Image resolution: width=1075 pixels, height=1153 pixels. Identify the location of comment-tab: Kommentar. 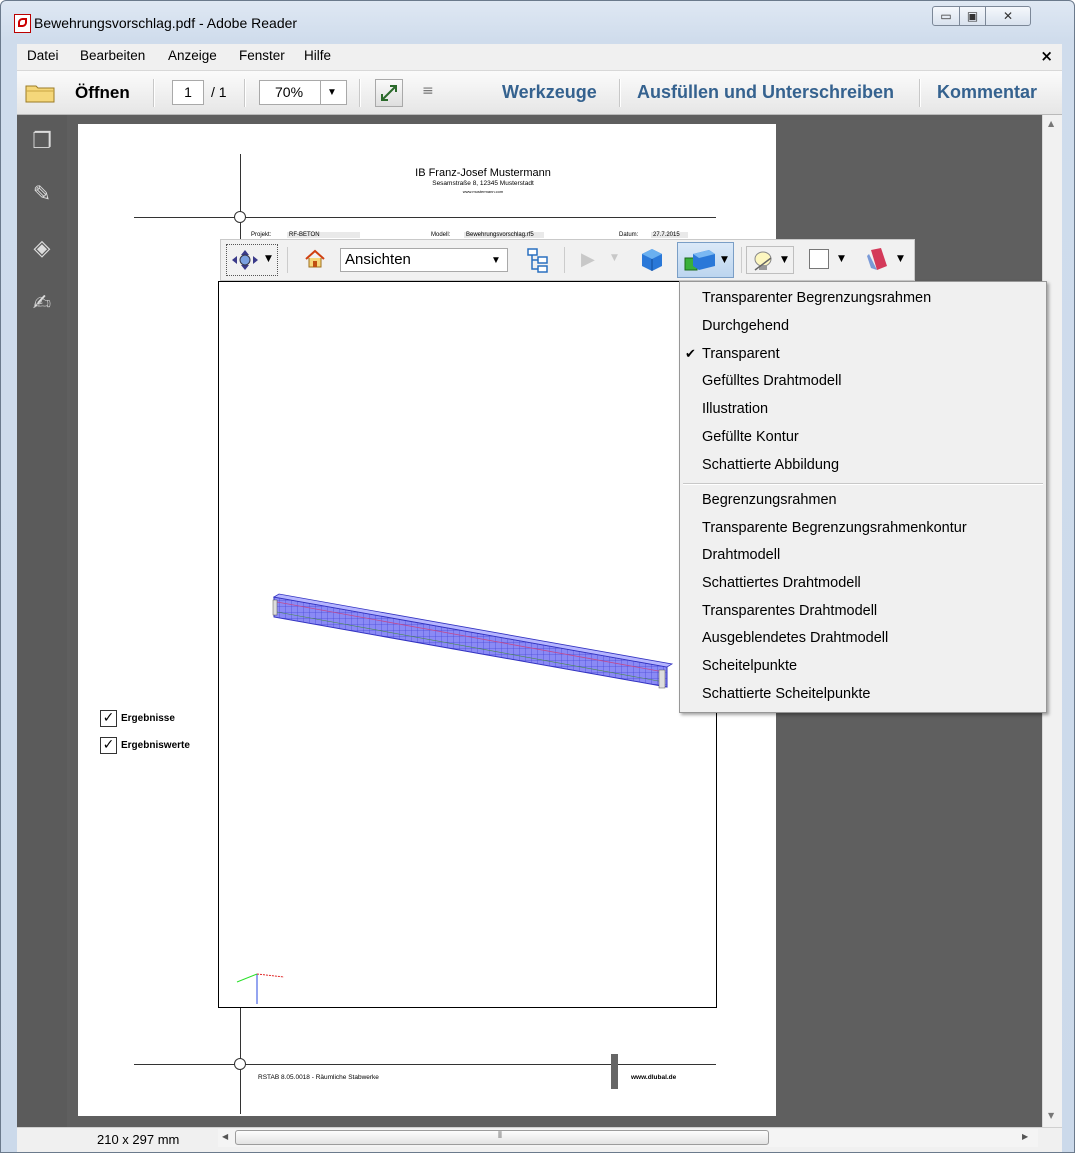
(987, 92).